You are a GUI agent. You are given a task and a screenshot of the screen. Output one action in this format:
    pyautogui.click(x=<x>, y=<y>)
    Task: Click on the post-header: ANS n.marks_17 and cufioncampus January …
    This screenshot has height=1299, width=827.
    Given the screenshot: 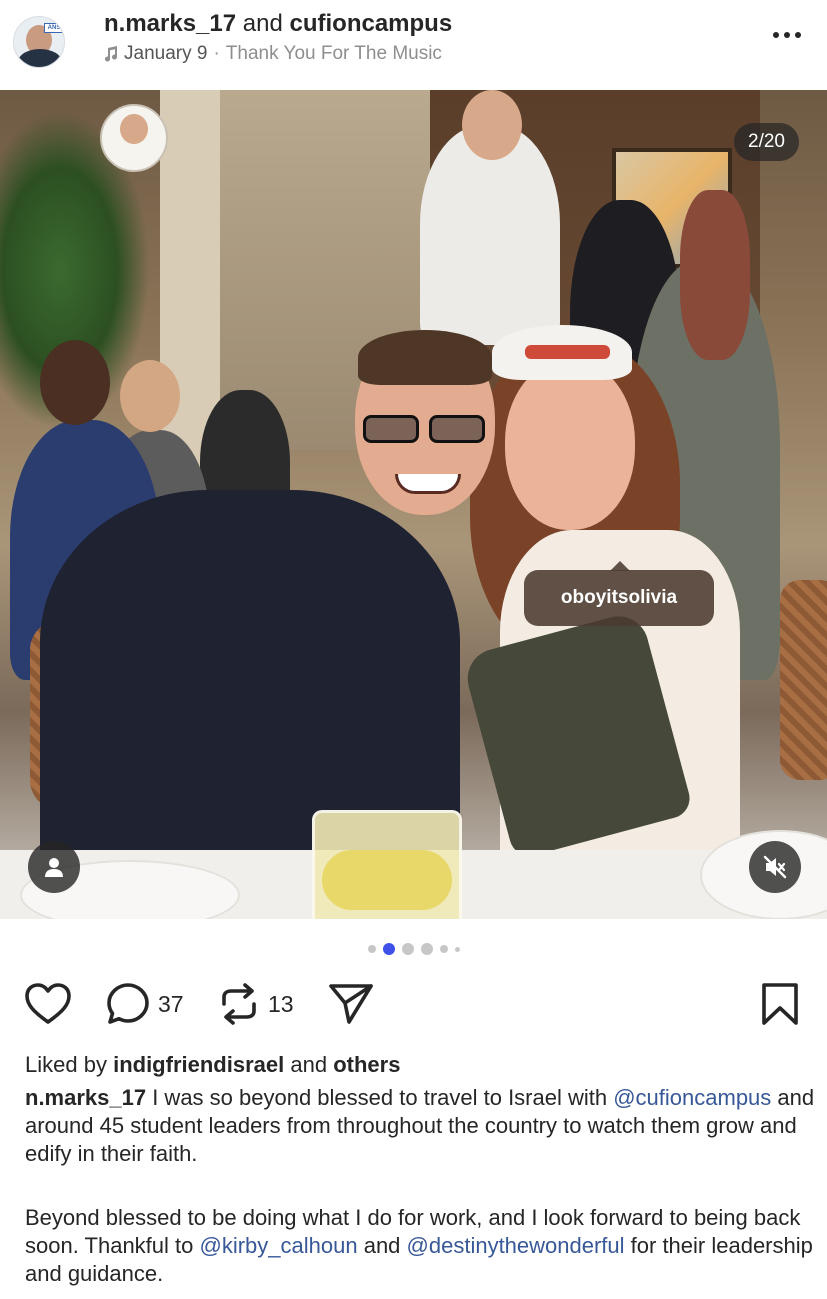 What is the action you would take?
    pyautogui.click(x=413, y=45)
    